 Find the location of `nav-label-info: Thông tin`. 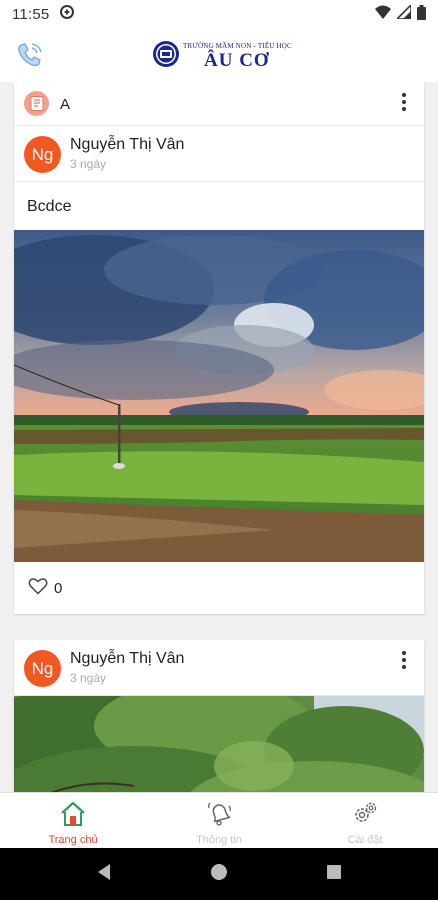

nav-label-info: Thông tin is located at coordinates (219, 840).